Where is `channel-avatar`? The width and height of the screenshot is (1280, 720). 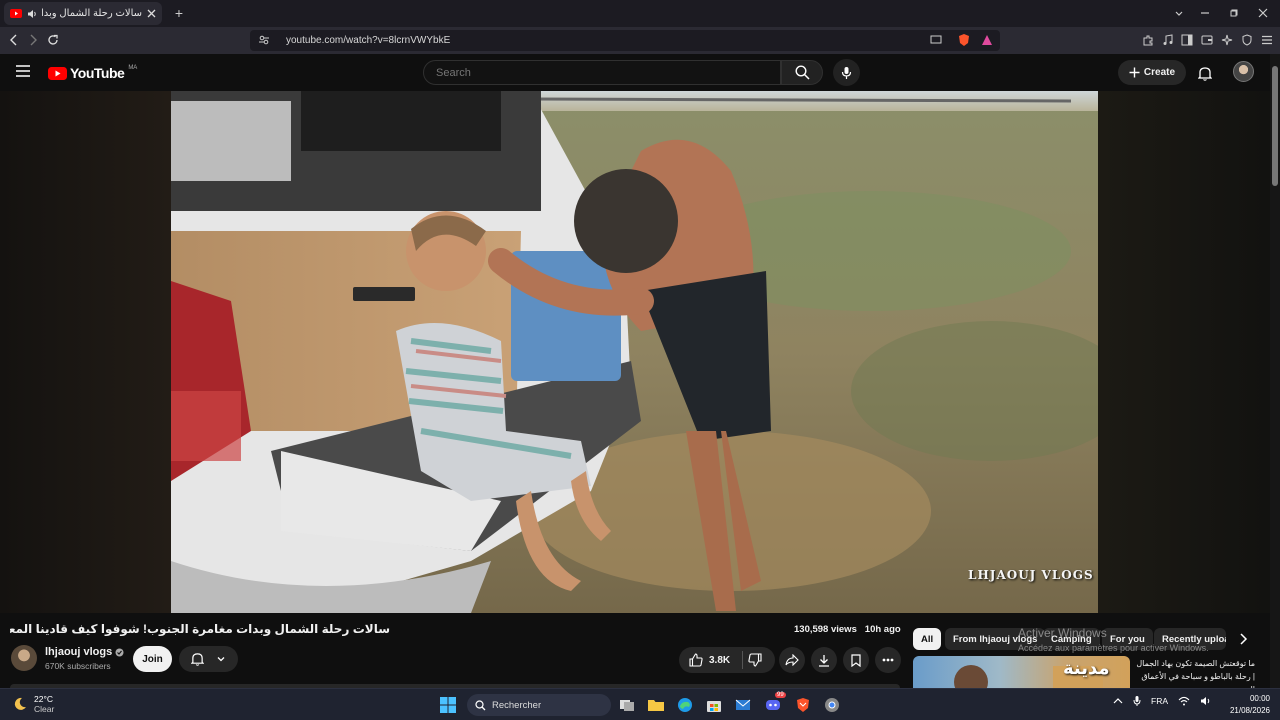
channel-avatar is located at coordinates (24, 658).